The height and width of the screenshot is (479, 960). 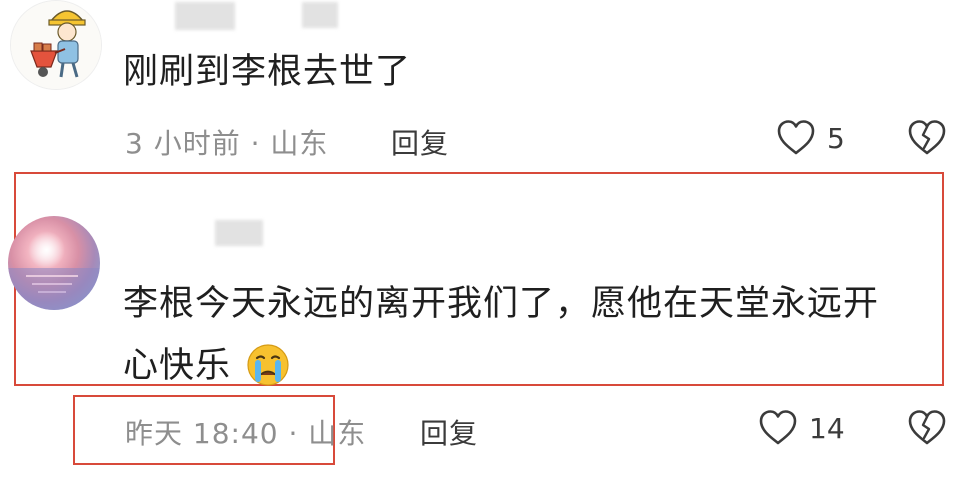 What do you see at coordinates (227, 143) in the screenshot?
I see `comment-meta: 3 小时前 · 山东` at bounding box center [227, 143].